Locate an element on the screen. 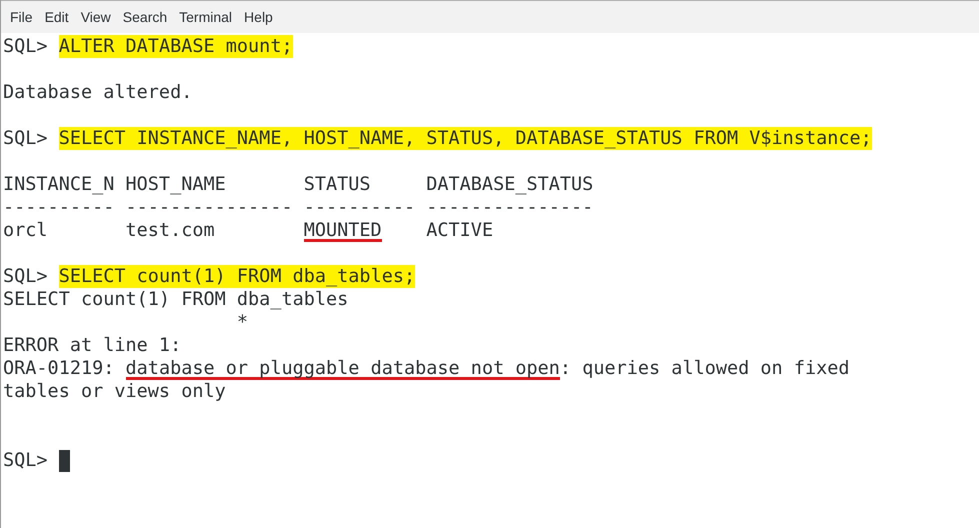 This screenshot has height=528, width=979. terminal-text: SELECT count(1) FROM dba_tables is located at coordinates (175, 299).